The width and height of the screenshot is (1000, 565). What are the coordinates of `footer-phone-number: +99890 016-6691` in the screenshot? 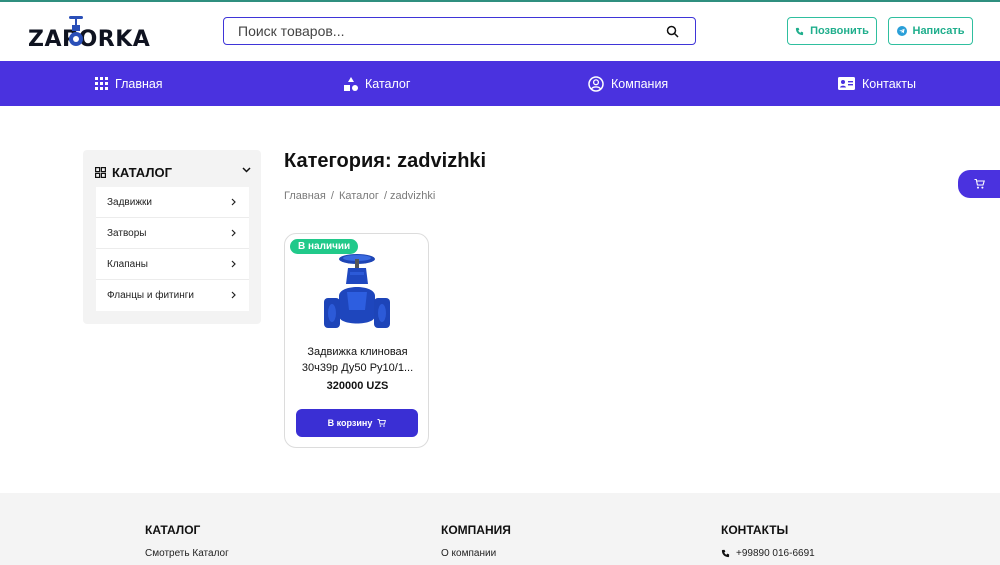 It's located at (775, 553).